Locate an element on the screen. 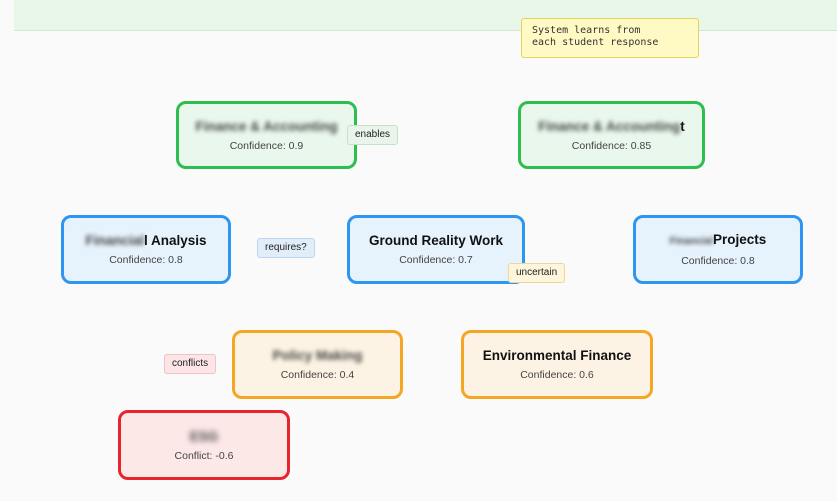 The width and height of the screenshot is (837, 501). node-policy-making: Policy Making Confidence: 0.4 is located at coordinates (317, 364).